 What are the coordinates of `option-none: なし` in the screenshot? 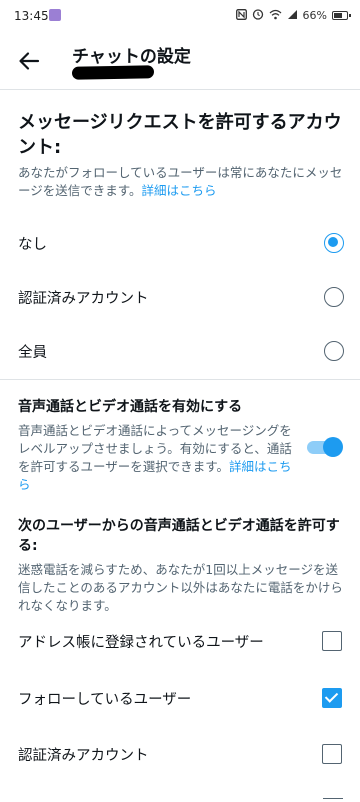 It's located at (180, 243).